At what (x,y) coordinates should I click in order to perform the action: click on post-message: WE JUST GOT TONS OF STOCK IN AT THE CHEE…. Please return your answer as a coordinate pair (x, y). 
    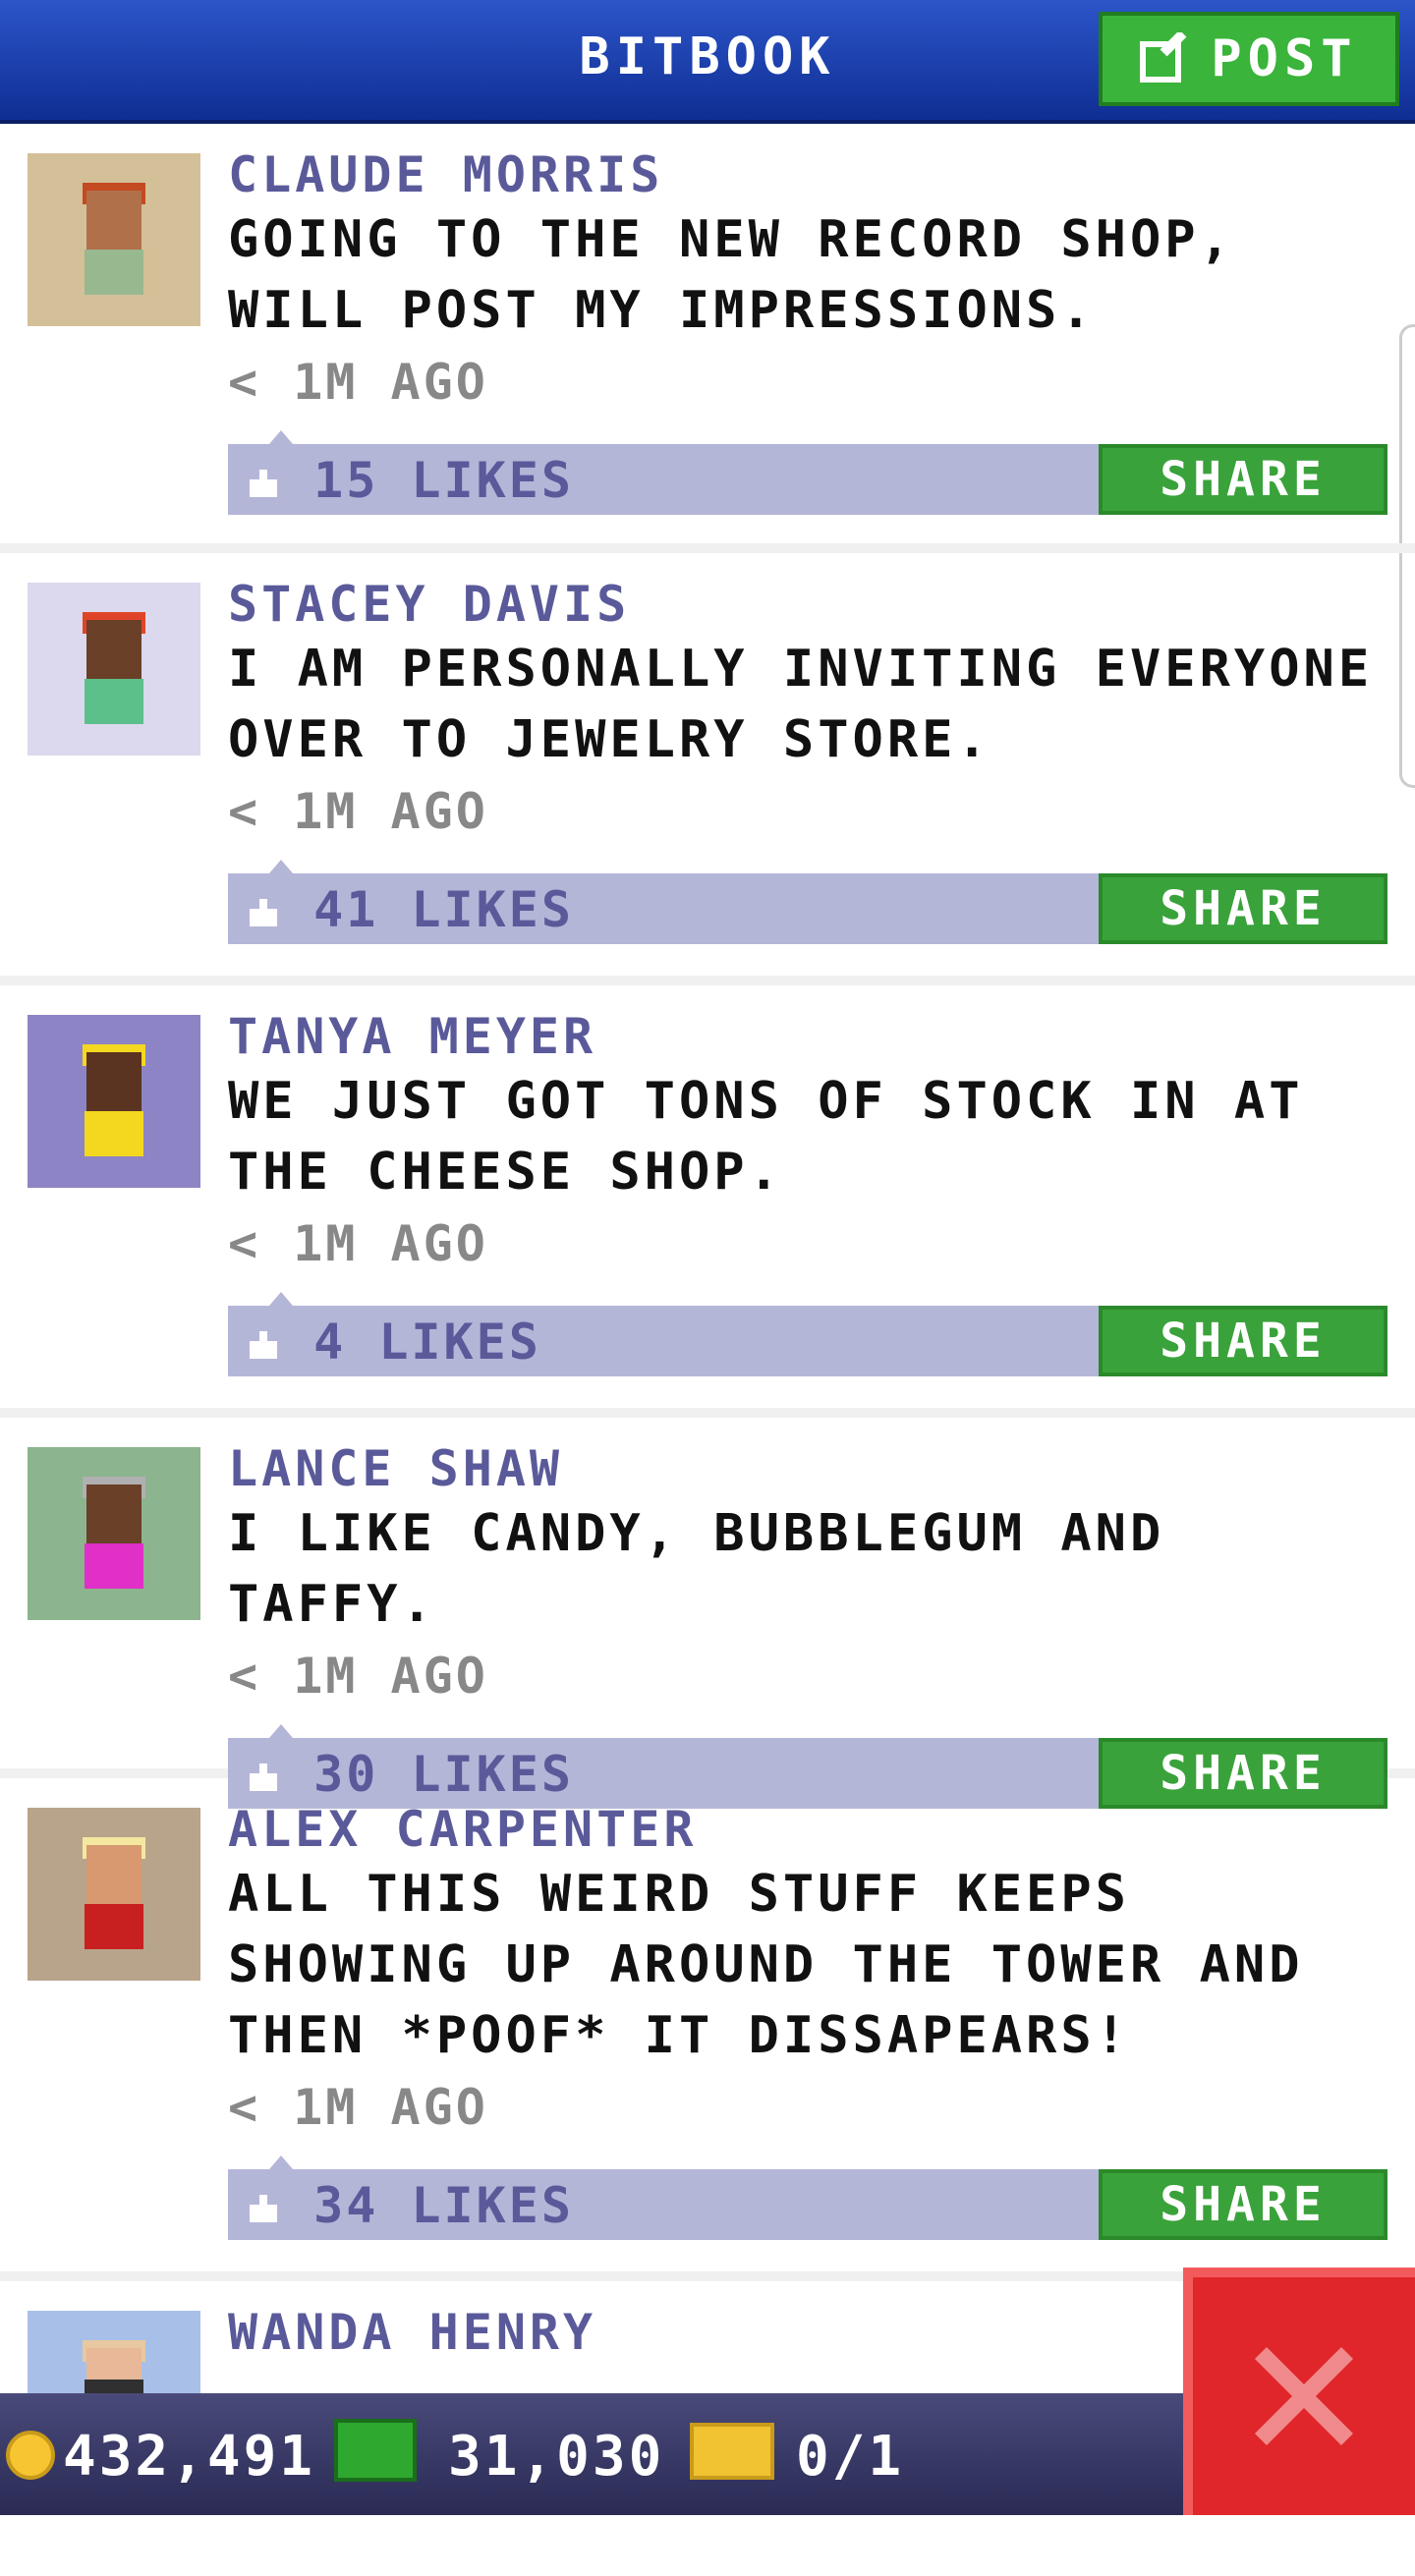
    Looking at the image, I should click on (766, 1137).